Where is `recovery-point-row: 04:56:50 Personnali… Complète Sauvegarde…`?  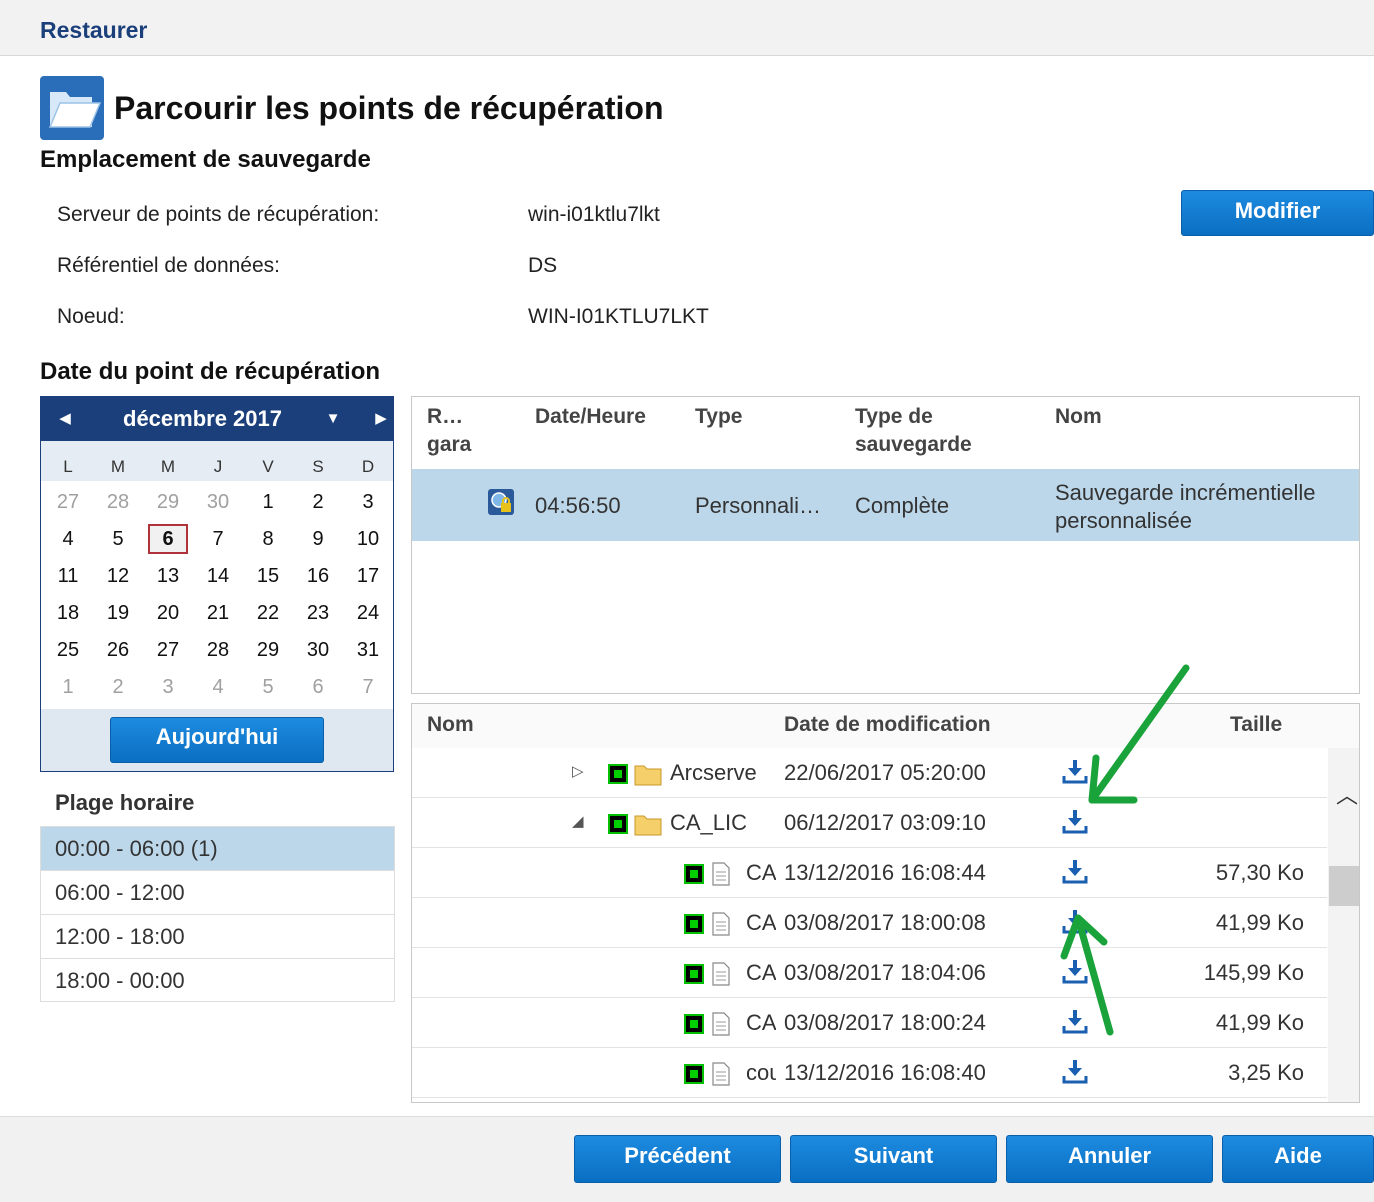 recovery-point-row: 04:56:50 Personnali… Complète Sauvegarde… is located at coordinates (885, 505).